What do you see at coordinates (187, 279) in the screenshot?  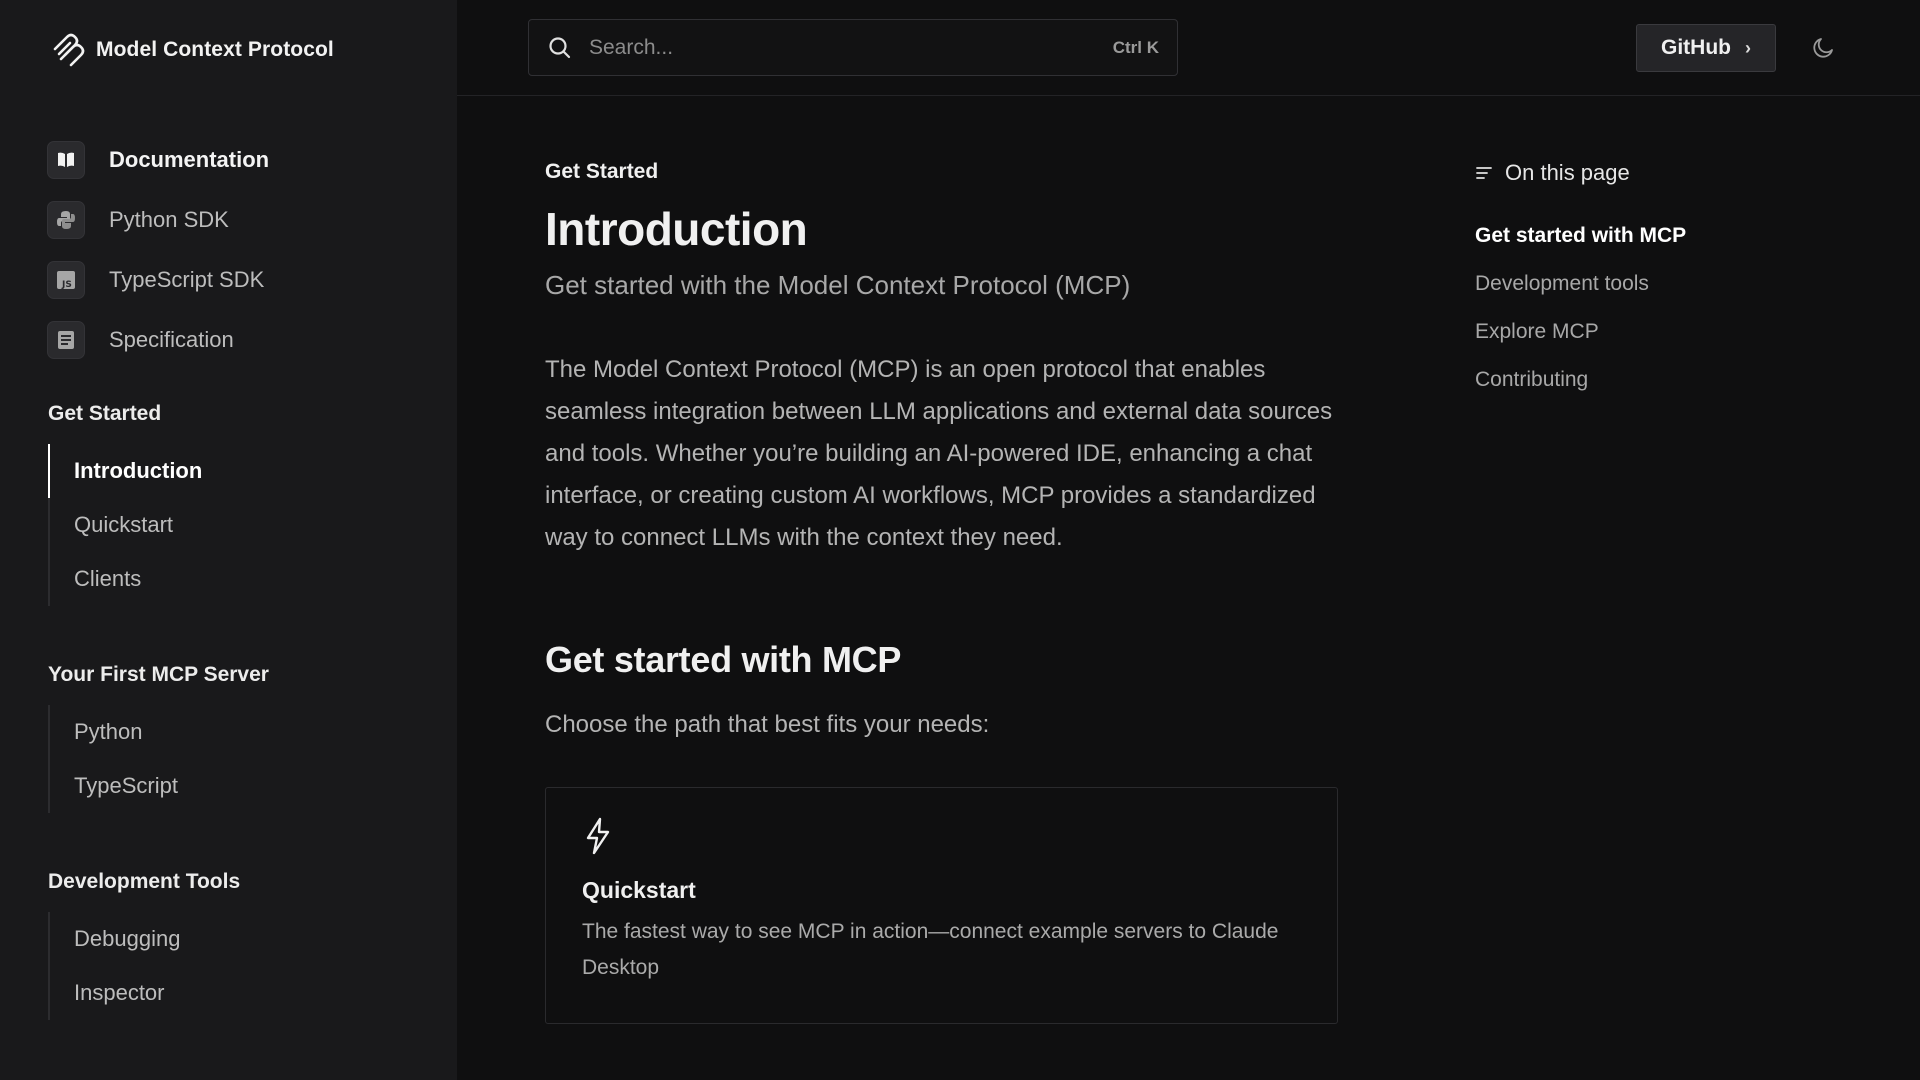 I see `sidebar-link-label: TypeScript SDK` at bounding box center [187, 279].